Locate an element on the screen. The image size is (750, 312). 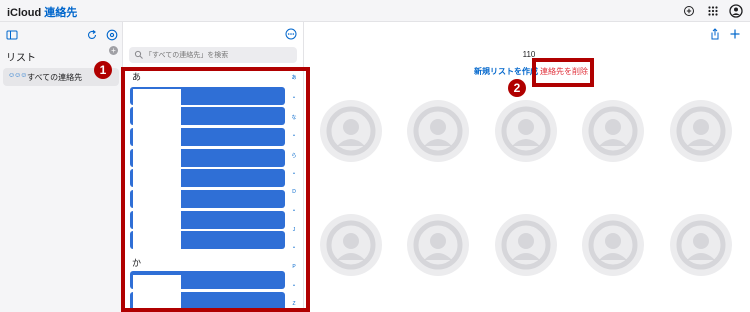
annotation-badge-2: 2 is located at coordinates (517, 88).